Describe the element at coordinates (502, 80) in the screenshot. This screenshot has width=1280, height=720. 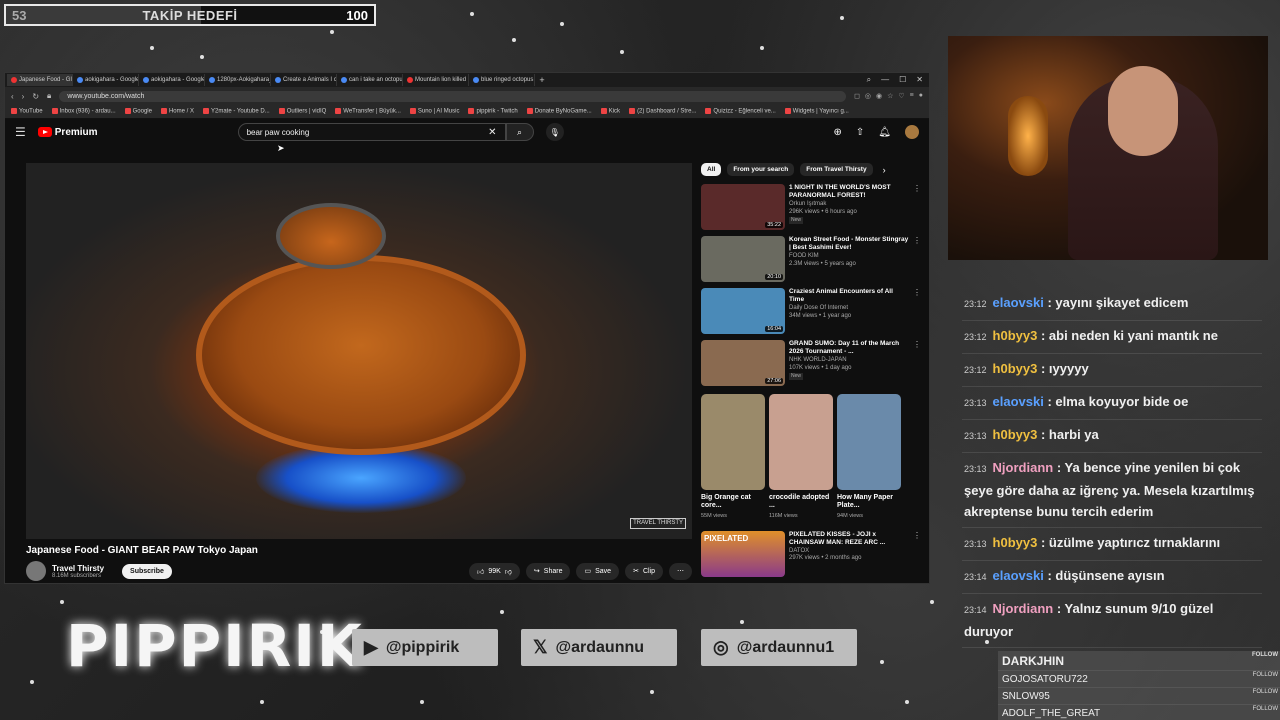
I see `browser-tab: blue ringed octopus how` at that location.